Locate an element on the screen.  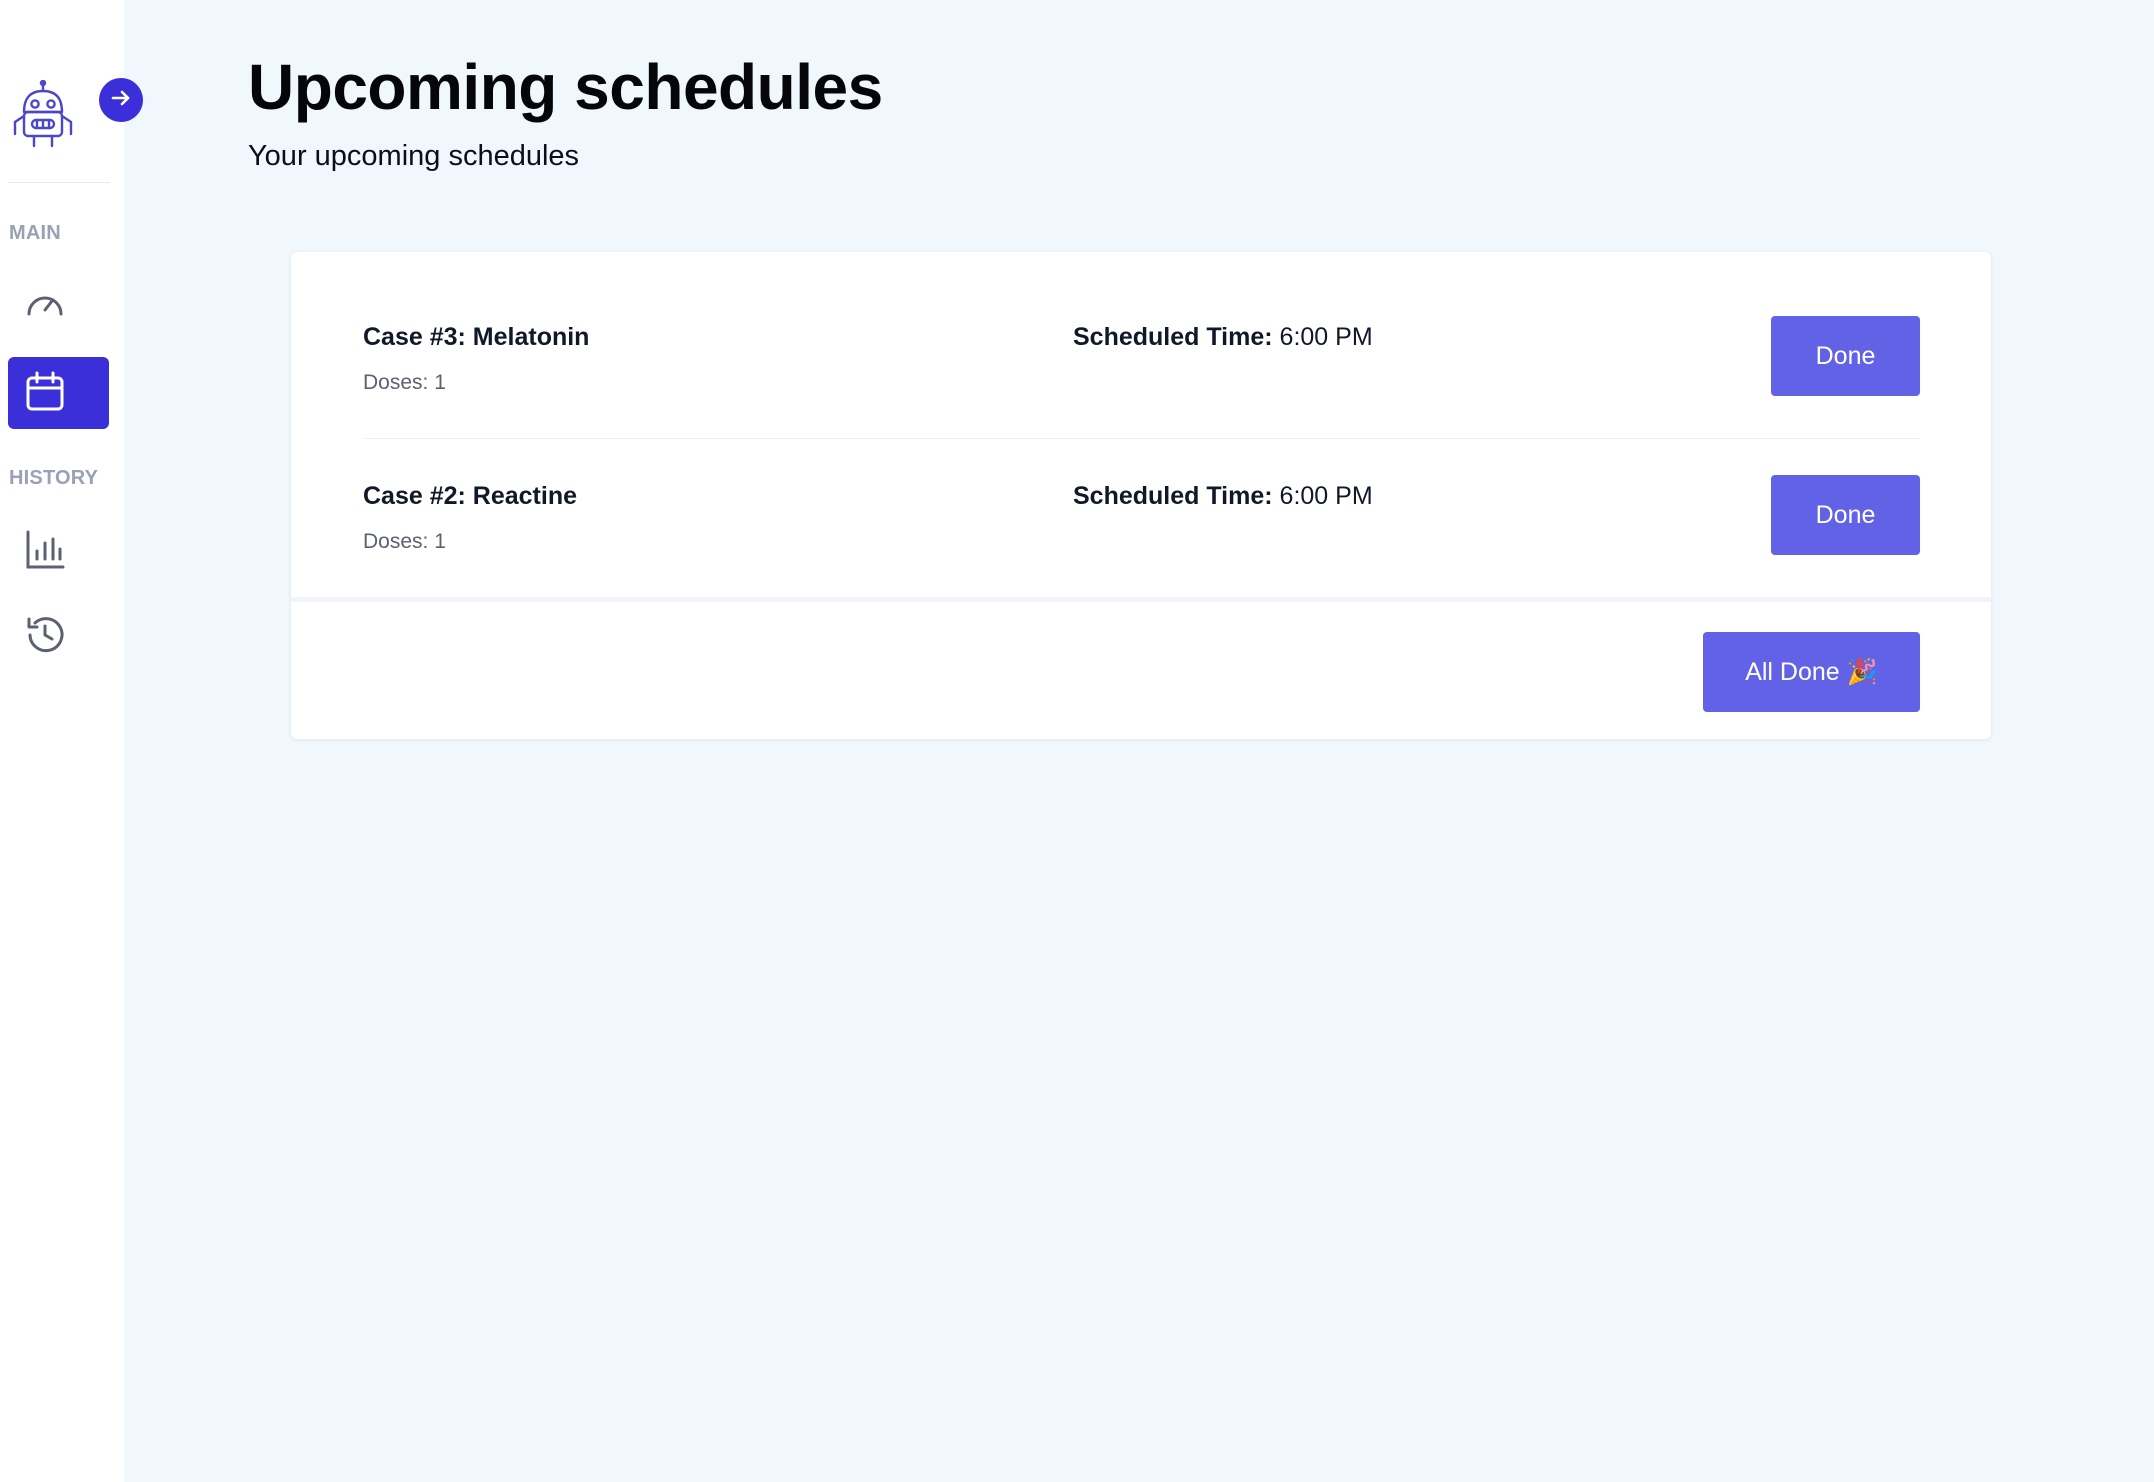
robot-icon is located at coordinates (43, 114).